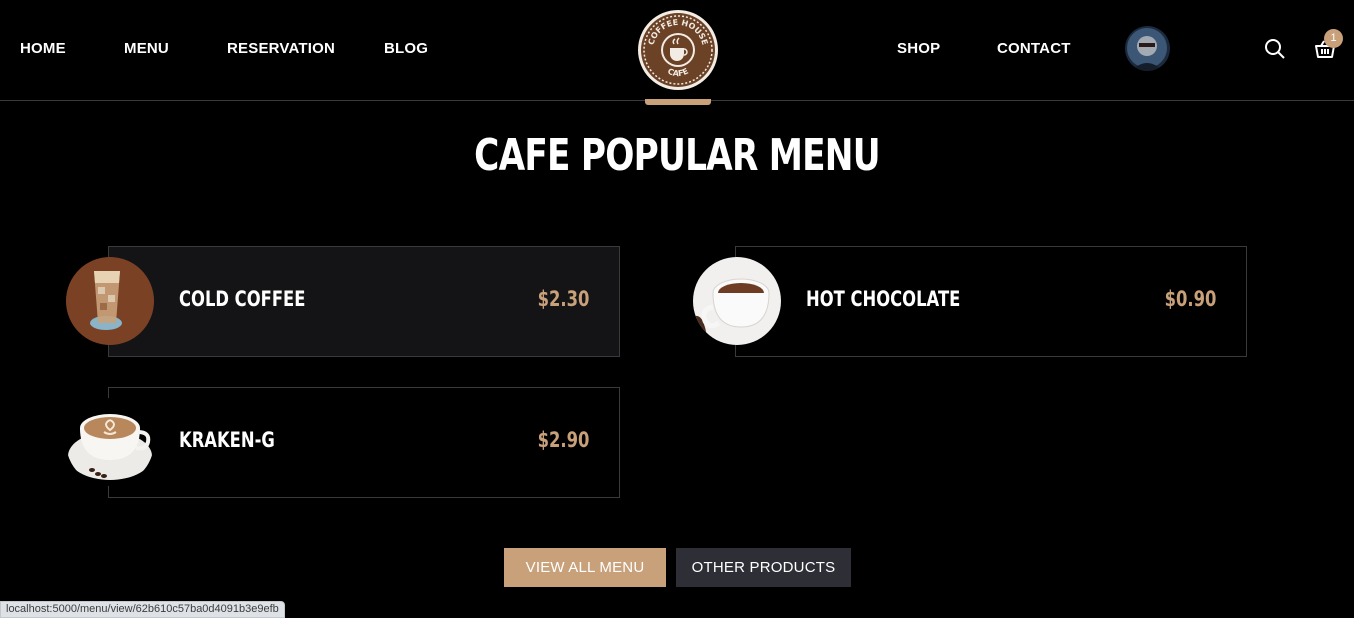 This screenshot has height=618, width=1354. What do you see at coordinates (242, 299) in the screenshot?
I see `menu-item-name: COLD COFFEE` at bounding box center [242, 299].